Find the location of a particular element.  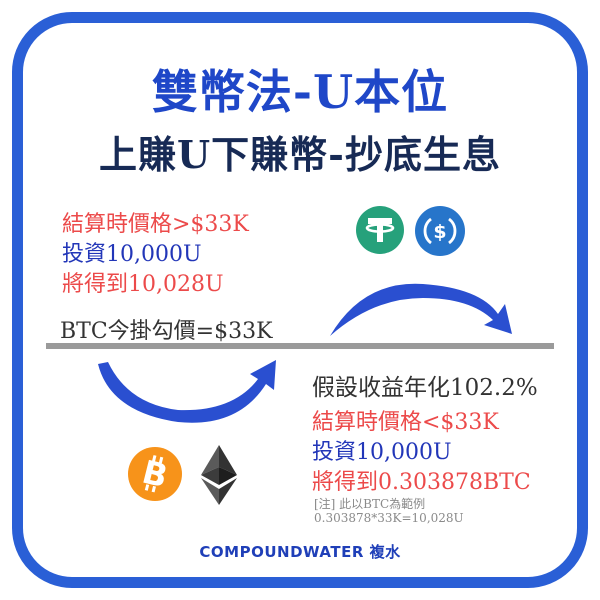

upper-invest: 投資10,000U is located at coordinates (132, 254).